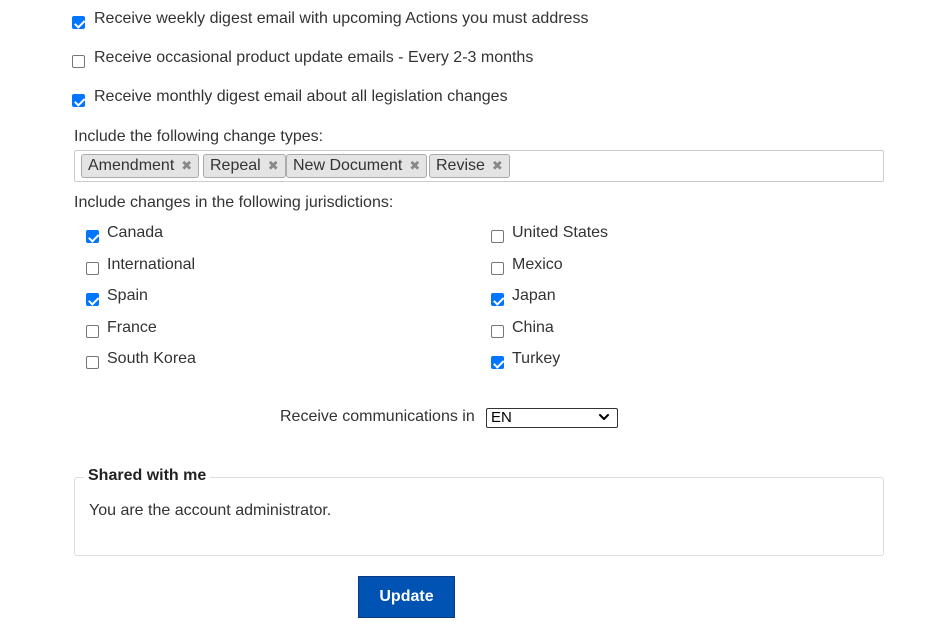 This screenshot has height=636, width=925. I want to click on tag-repeal: Repeal ✖, so click(244, 166).